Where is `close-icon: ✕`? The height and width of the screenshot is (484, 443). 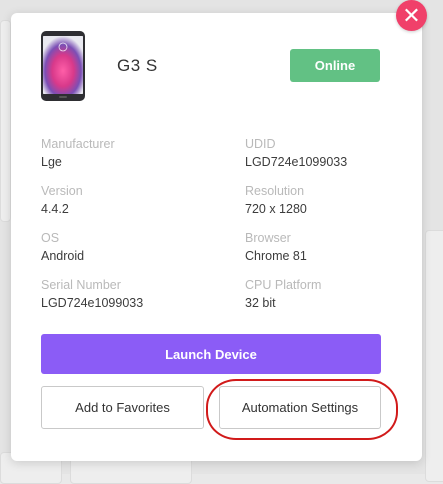
close-icon: ✕ is located at coordinates (411, 15).